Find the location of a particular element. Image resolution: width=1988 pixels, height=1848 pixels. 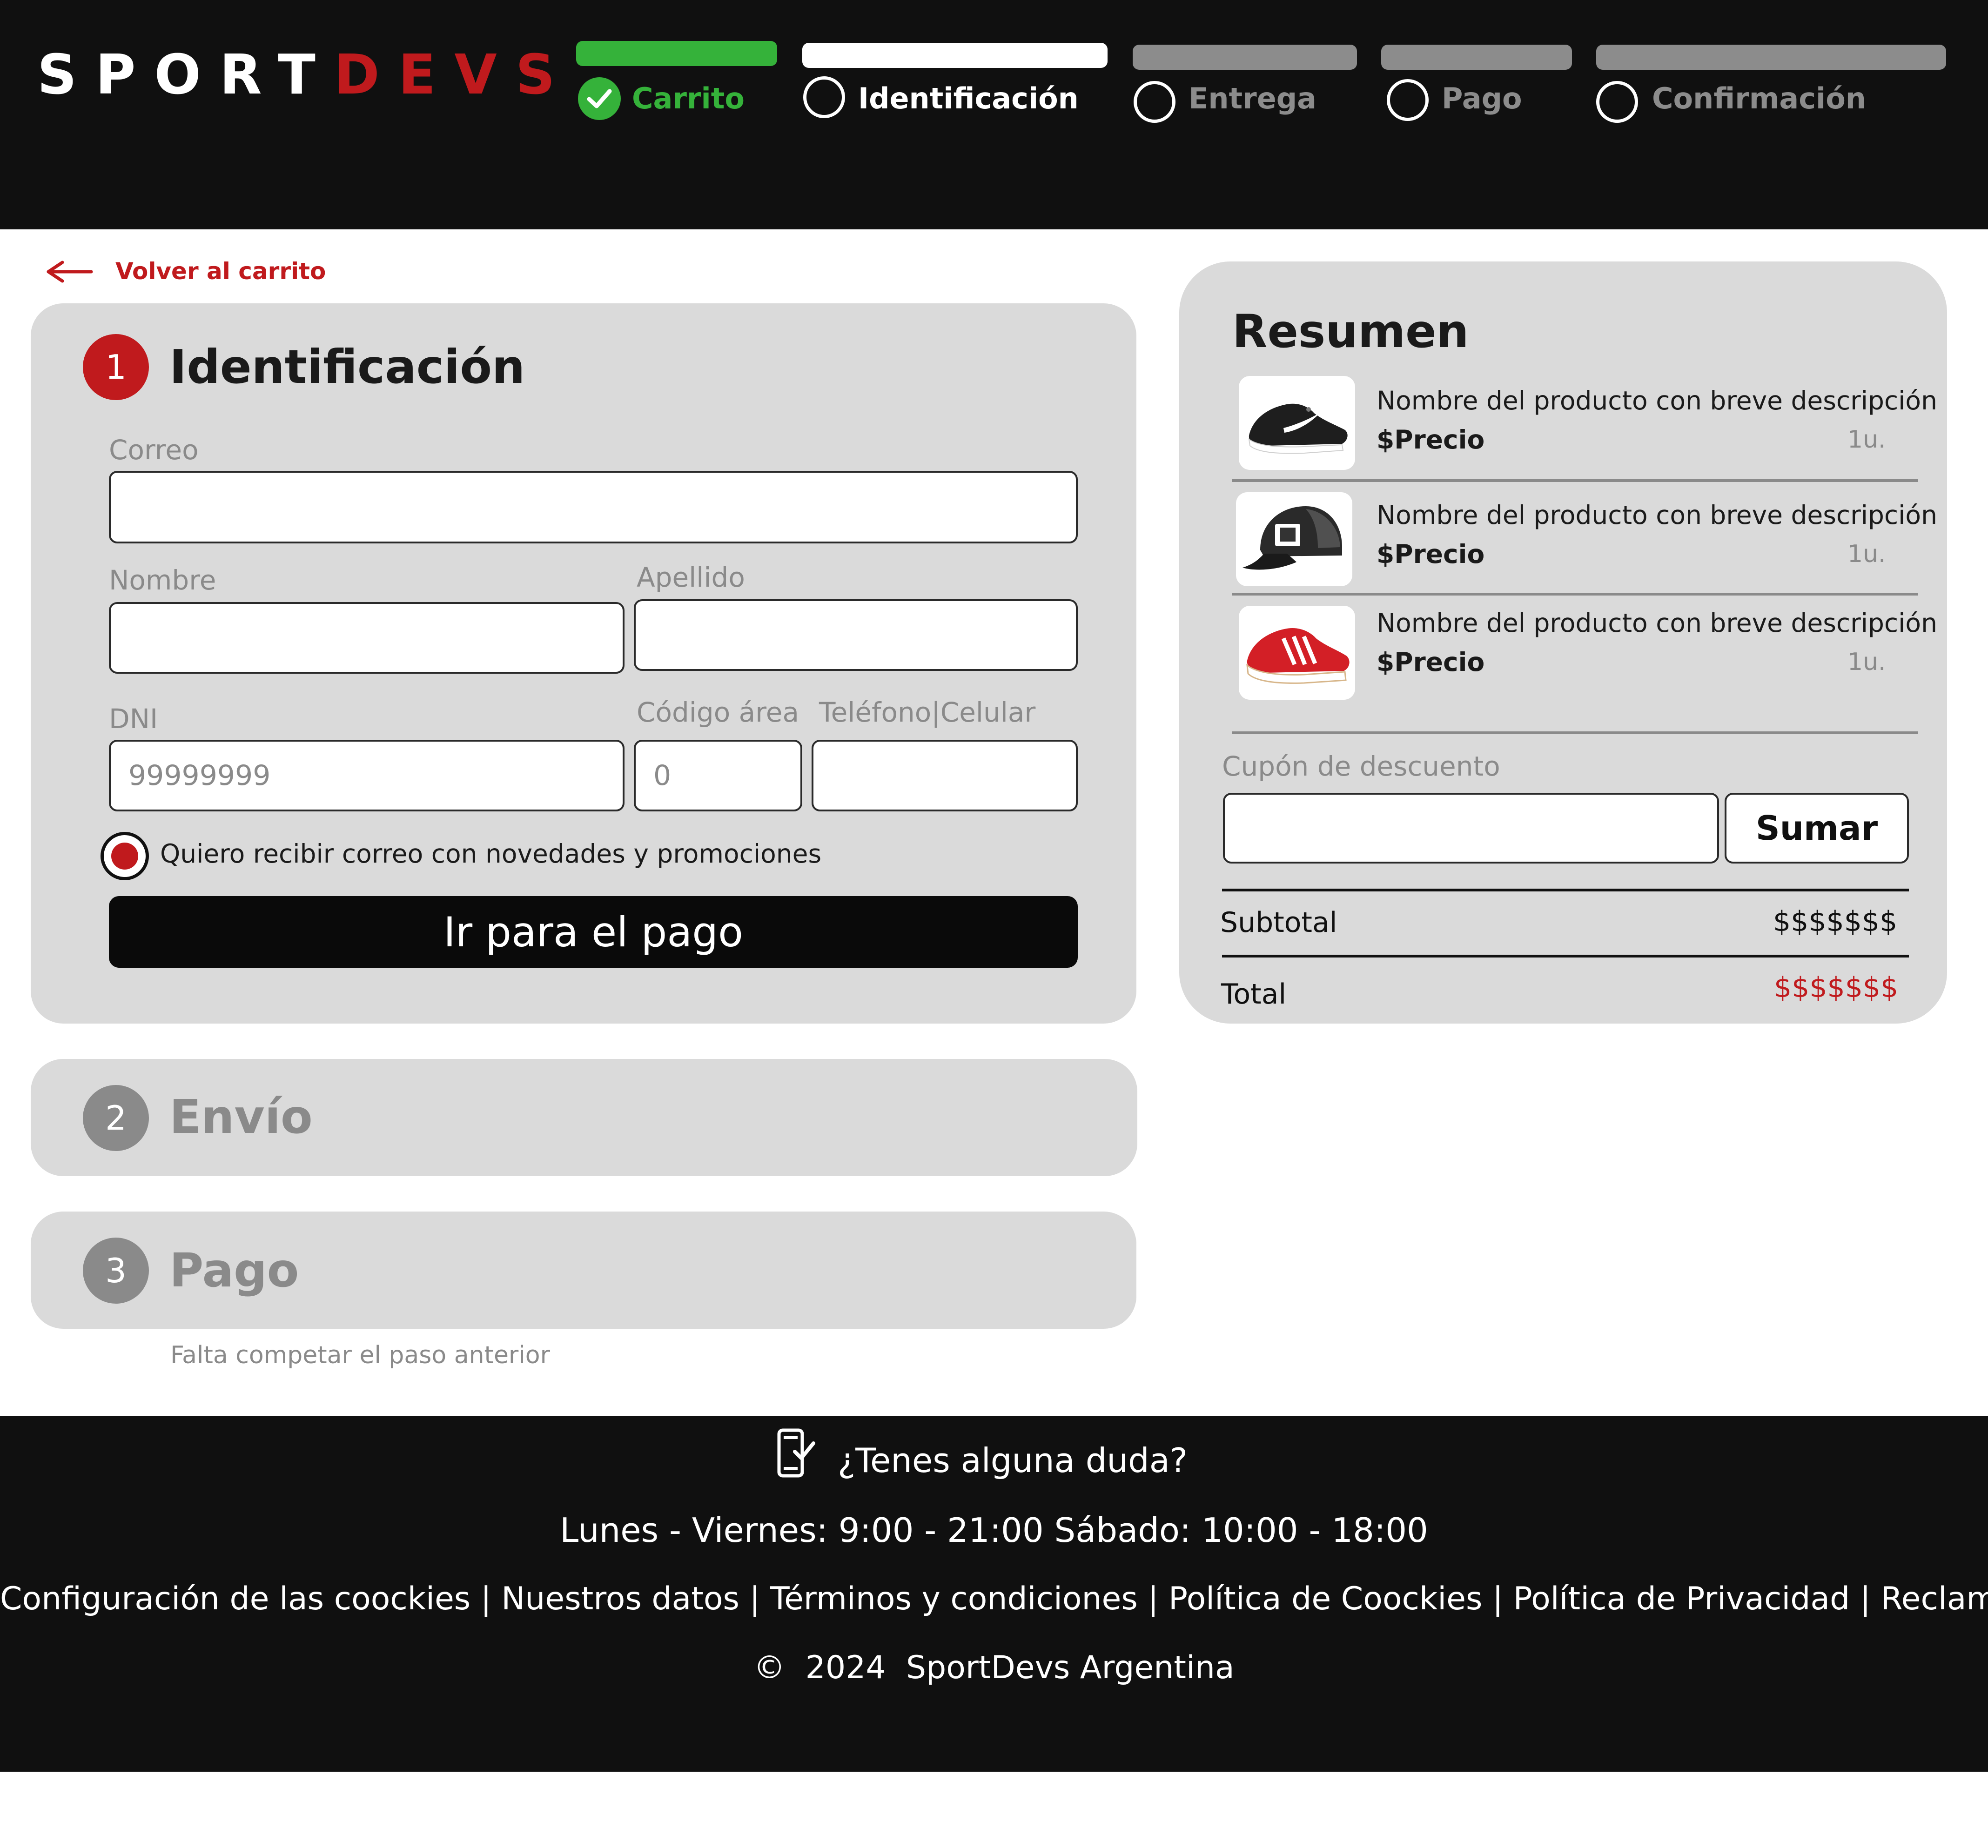

step-identificacion: Identificación is located at coordinates (968, 98).